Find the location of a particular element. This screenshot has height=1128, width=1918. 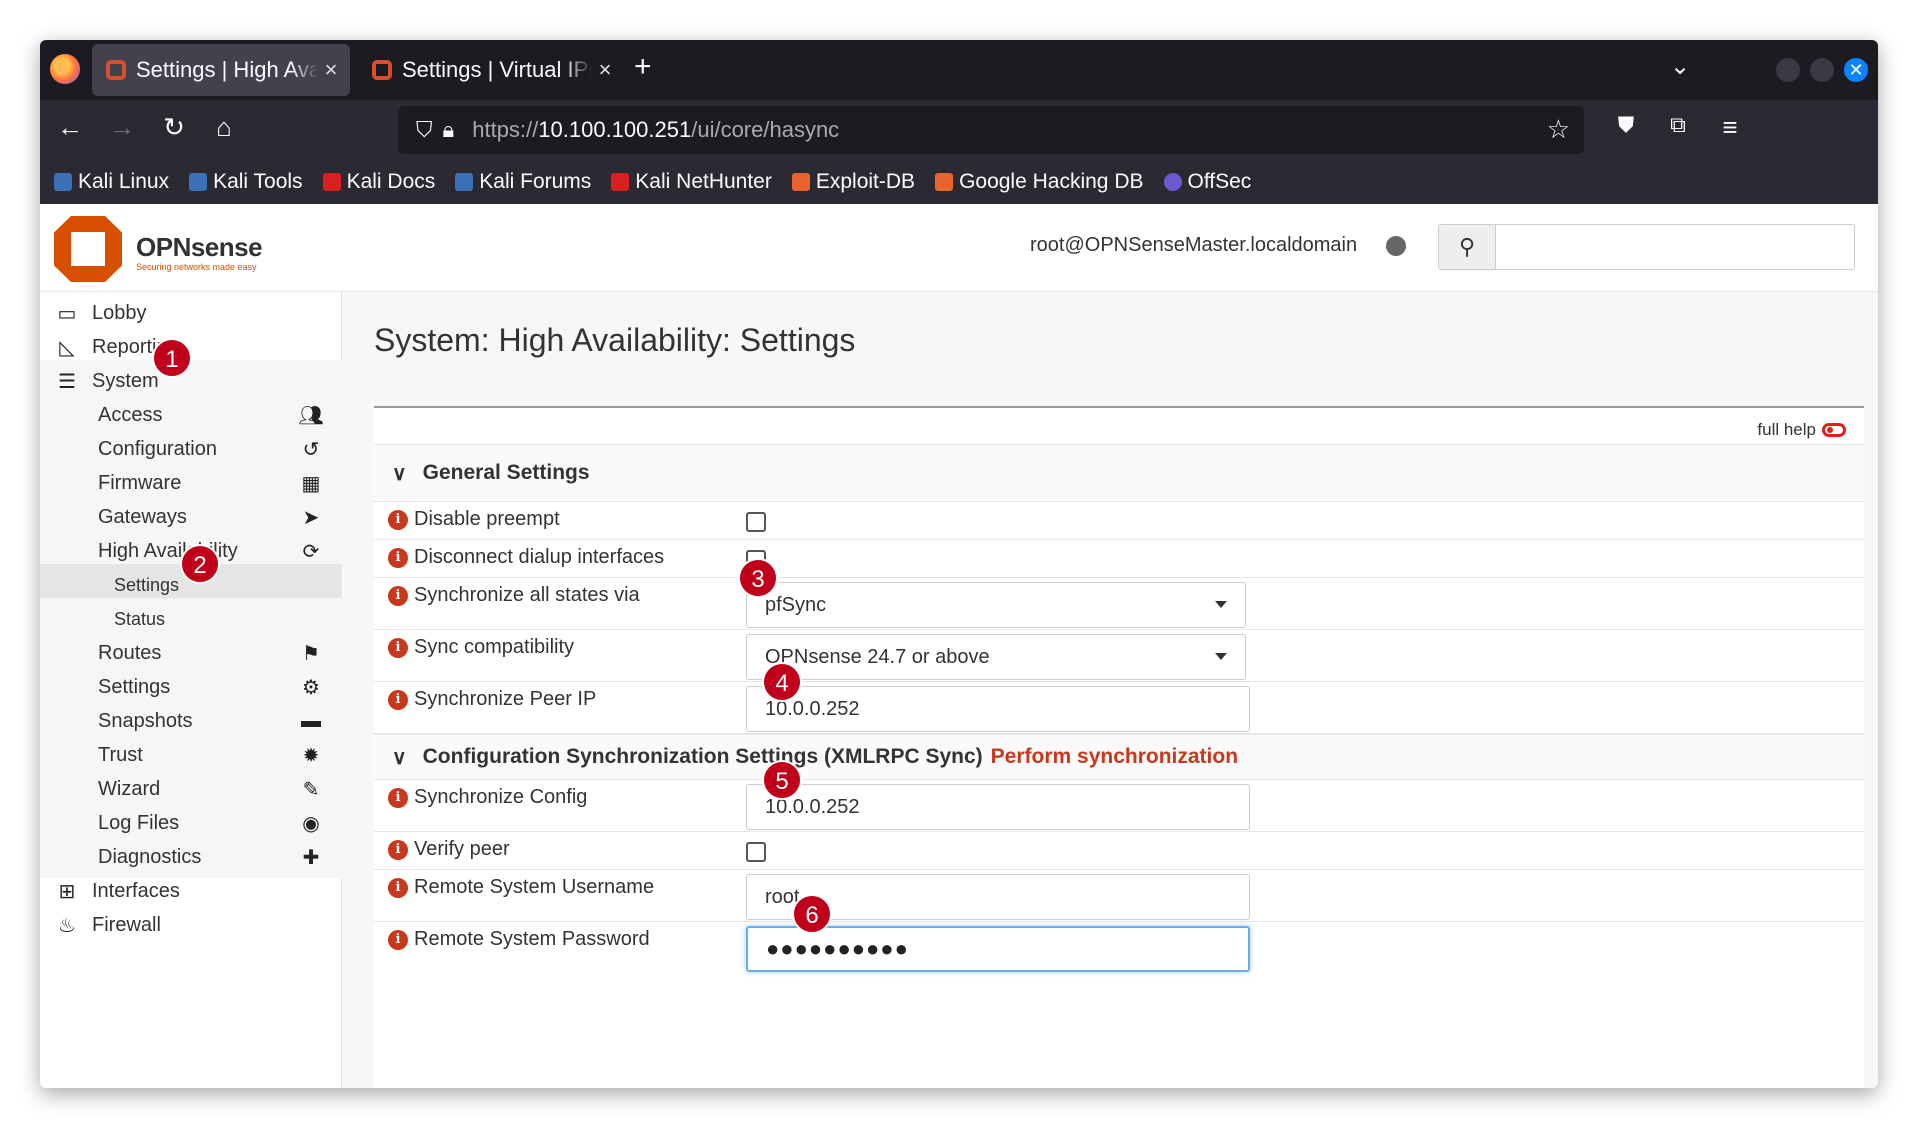

search-input is located at coordinates (1675, 247).